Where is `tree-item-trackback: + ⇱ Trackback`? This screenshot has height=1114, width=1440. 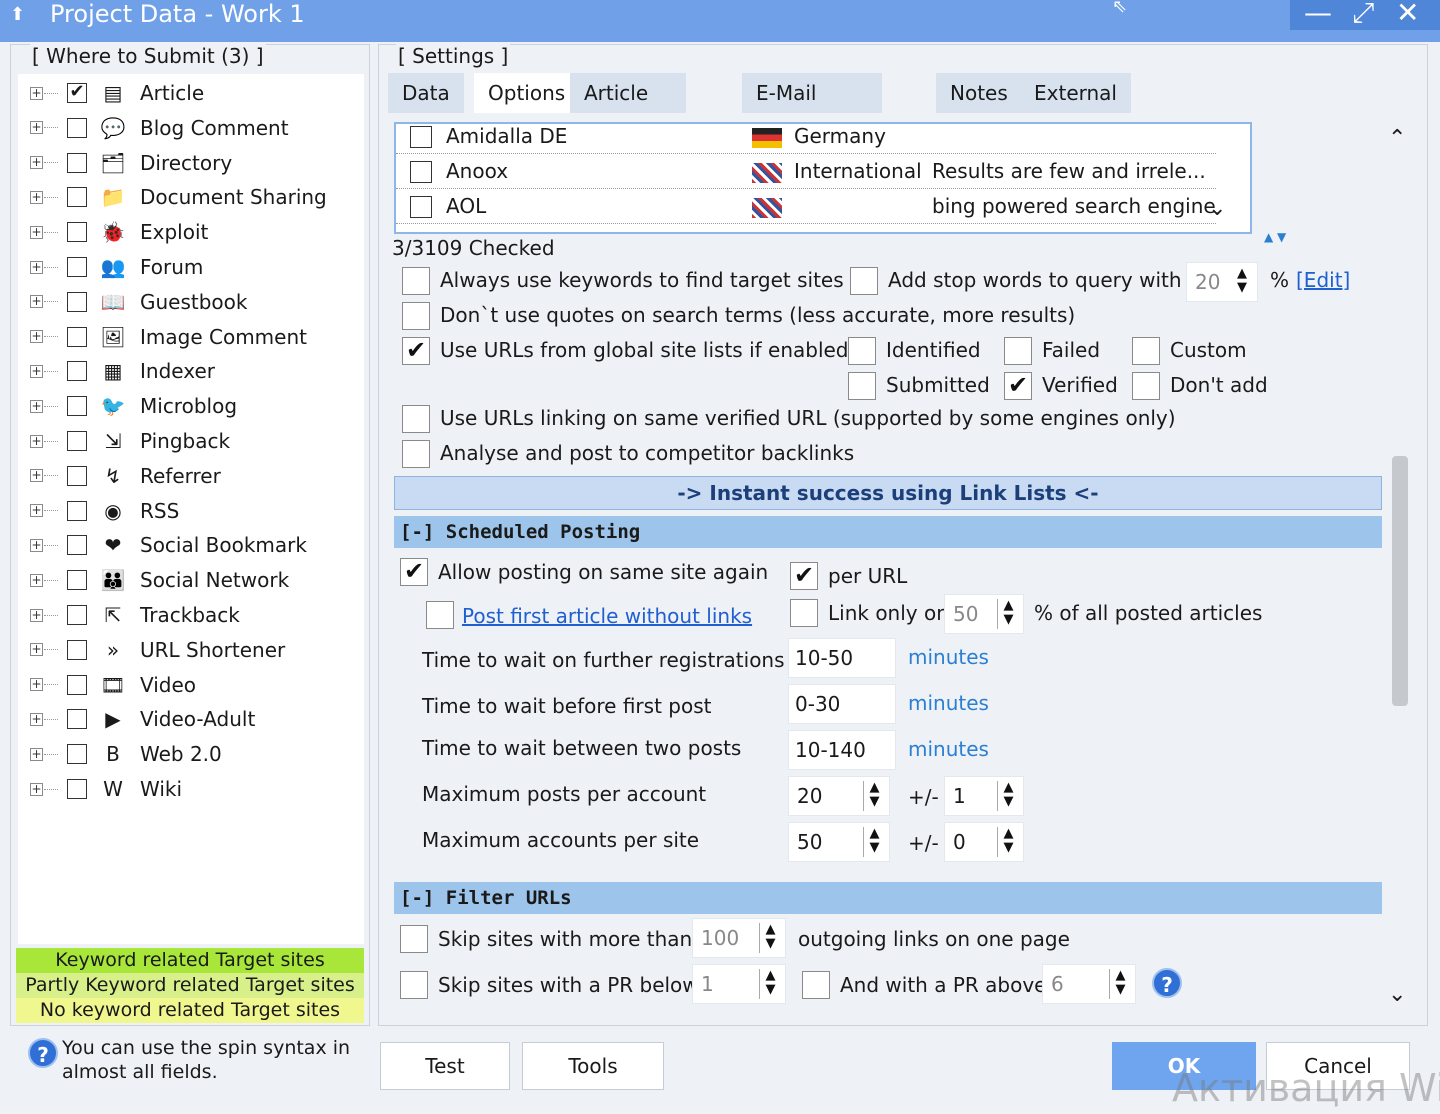 tree-item-trackback: + ⇱ Trackback is located at coordinates (188, 615).